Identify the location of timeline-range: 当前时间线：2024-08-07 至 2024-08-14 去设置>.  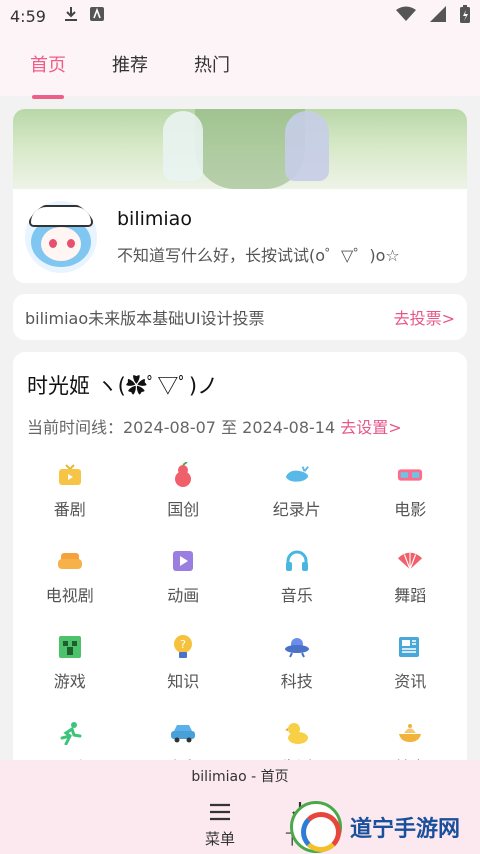
(240, 419).